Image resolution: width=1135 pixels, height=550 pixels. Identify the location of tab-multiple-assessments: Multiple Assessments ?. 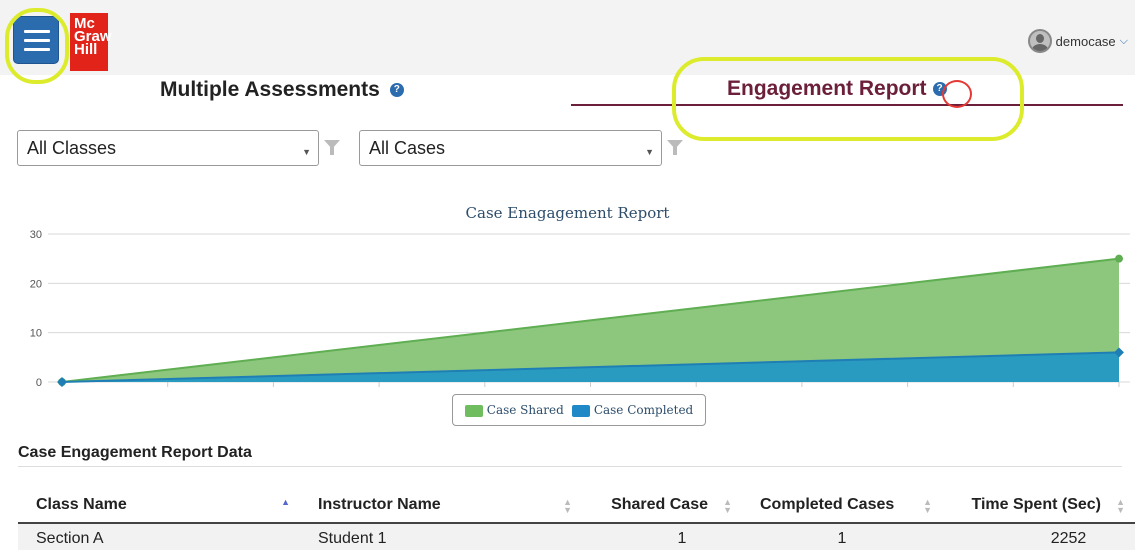
(282, 90).